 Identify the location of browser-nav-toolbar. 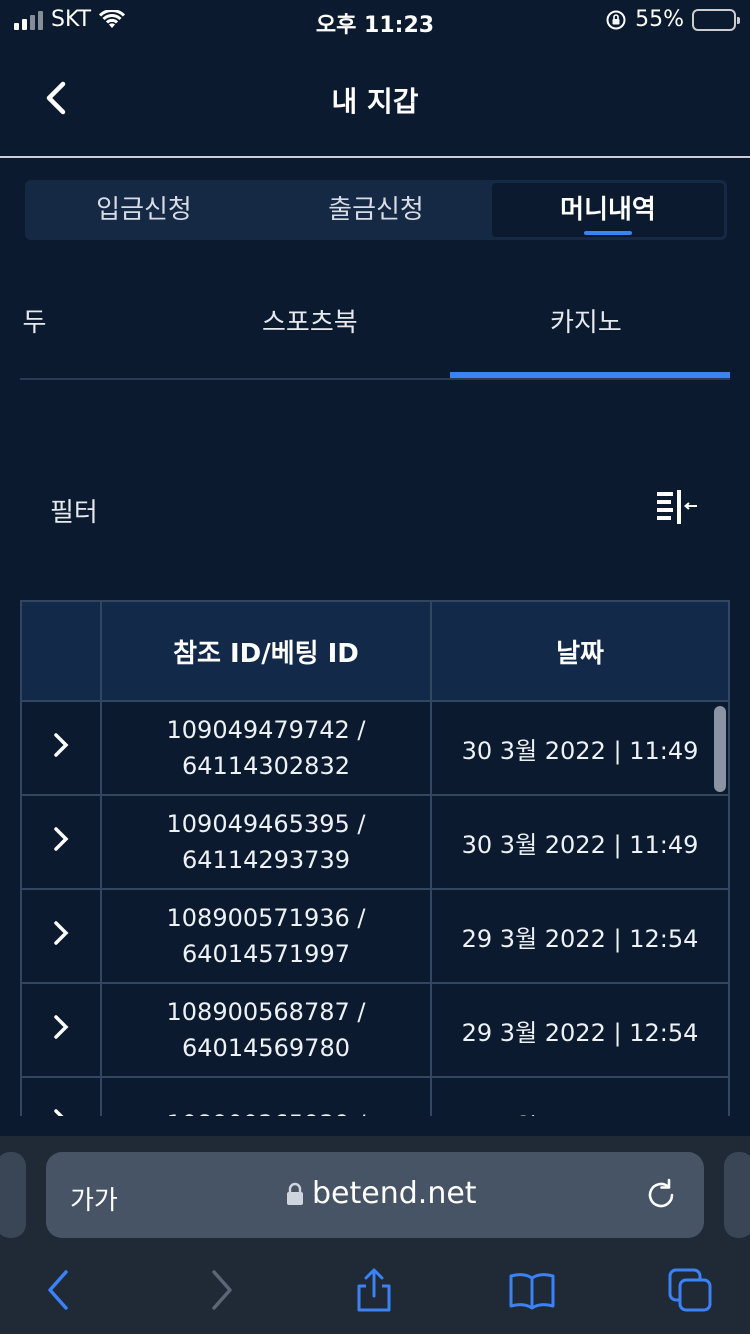
(375, 1291).